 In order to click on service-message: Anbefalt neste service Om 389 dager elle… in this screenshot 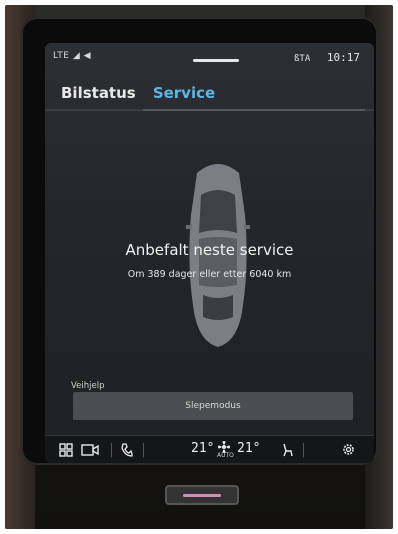, I will do `click(209, 260)`.